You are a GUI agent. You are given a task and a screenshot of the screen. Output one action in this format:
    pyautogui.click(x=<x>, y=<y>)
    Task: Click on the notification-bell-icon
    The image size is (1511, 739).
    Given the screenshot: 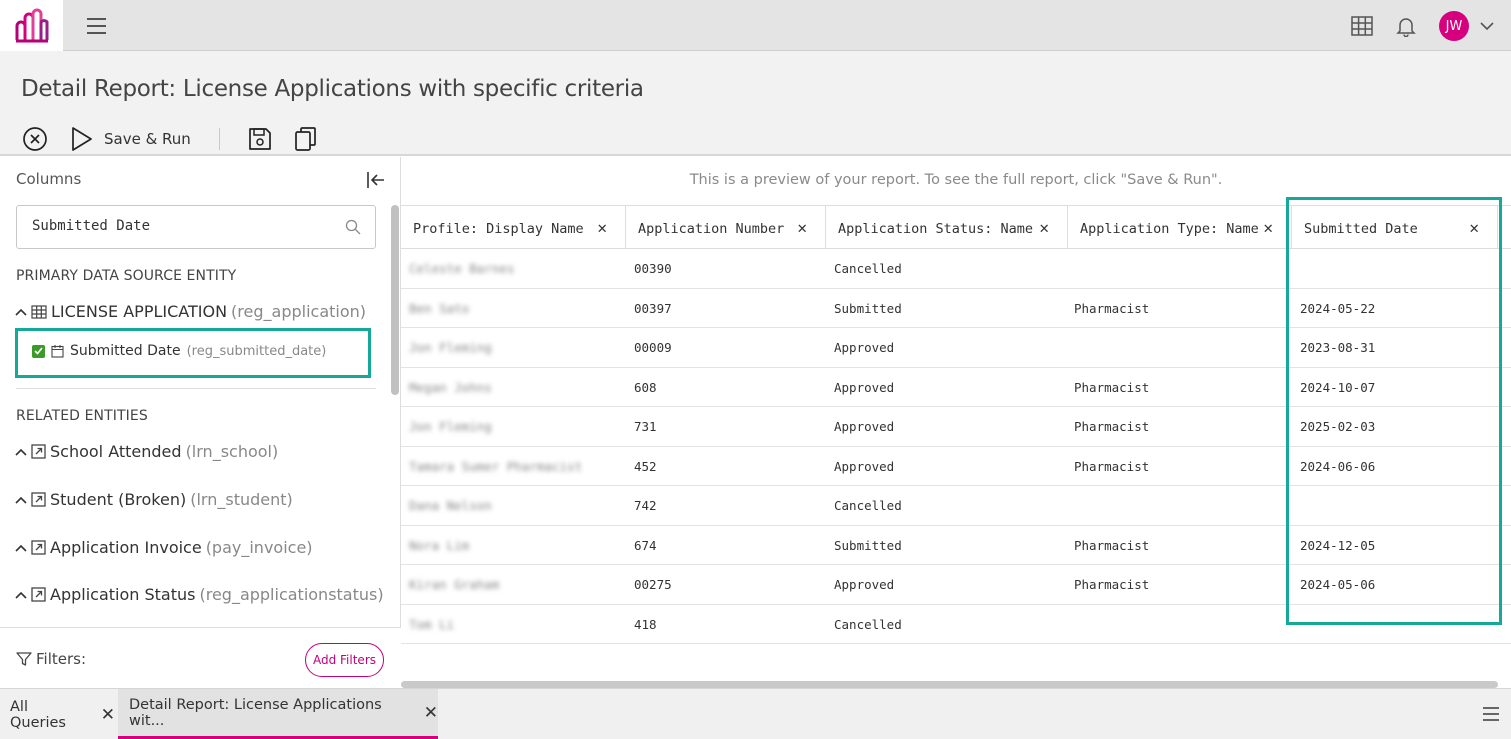 What is the action you would take?
    pyautogui.click(x=1406, y=26)
    